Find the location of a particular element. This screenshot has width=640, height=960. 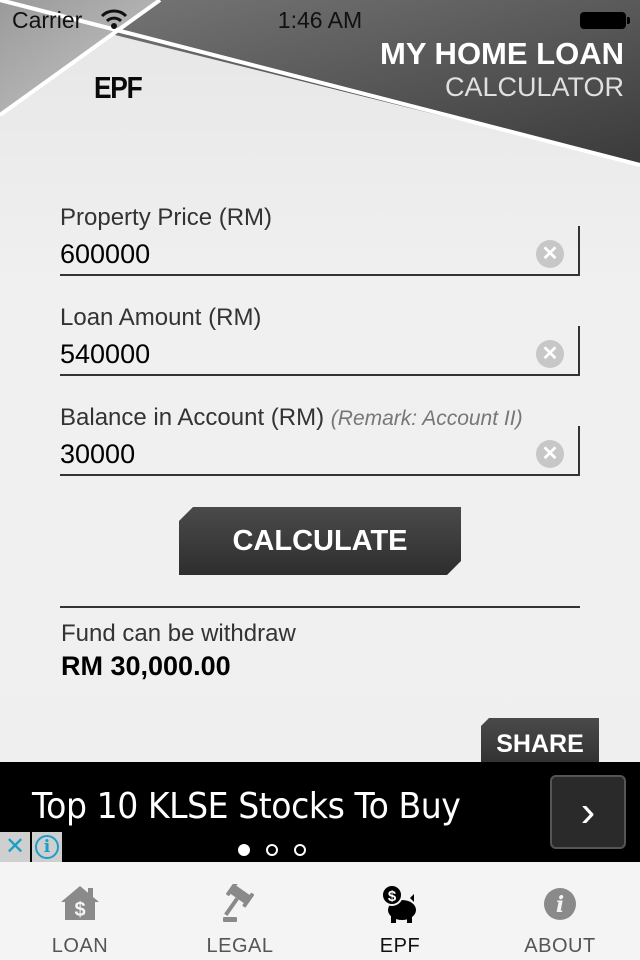

property-price-field: Property Price (RM) ✕ is located at coordinates (320, 240).